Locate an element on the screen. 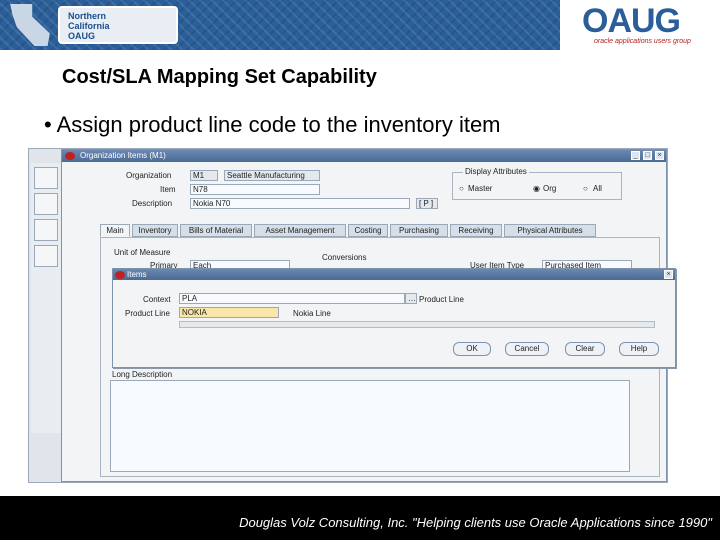 The width and height of the screenshot is (720, 540). tab-physical-attributes: Physical Attributes is located at coordinates (550, 230).